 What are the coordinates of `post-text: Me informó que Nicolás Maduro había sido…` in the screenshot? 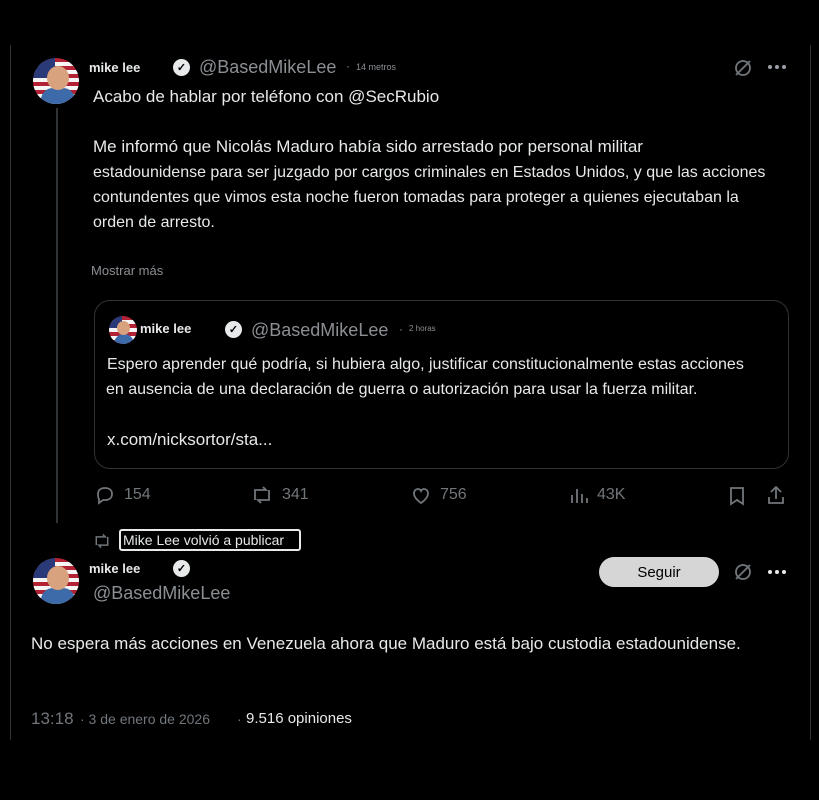 It's located at (368, 146).